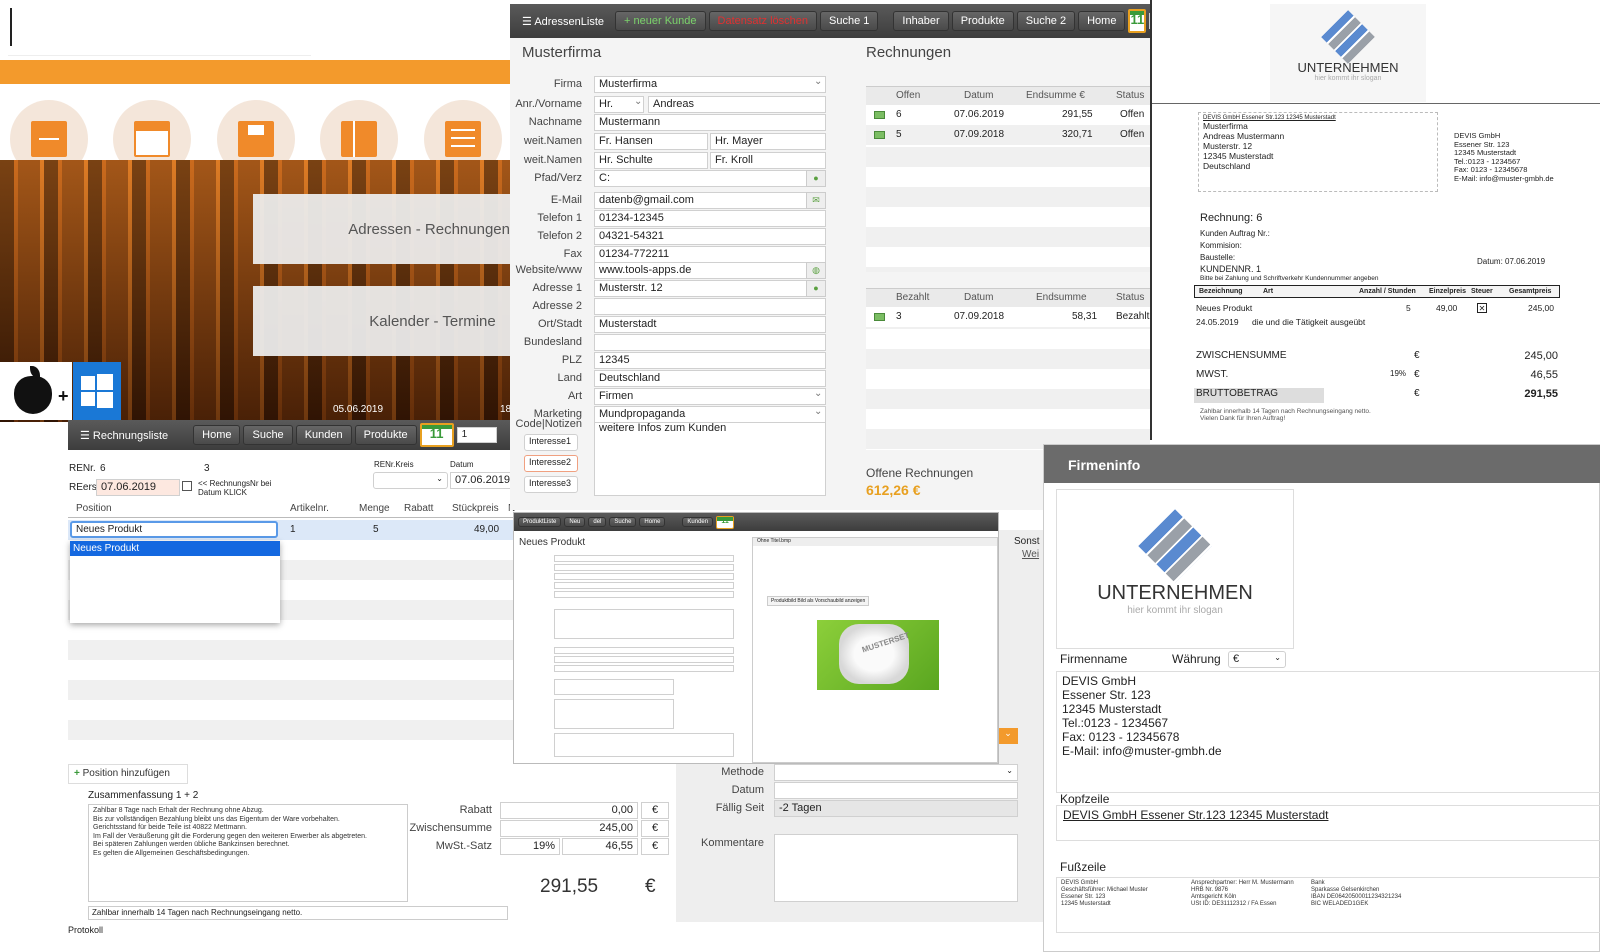  Describe the element at coordinates (710, 254) in the screenshot. I see `field-input: 01234-772211` at that location.